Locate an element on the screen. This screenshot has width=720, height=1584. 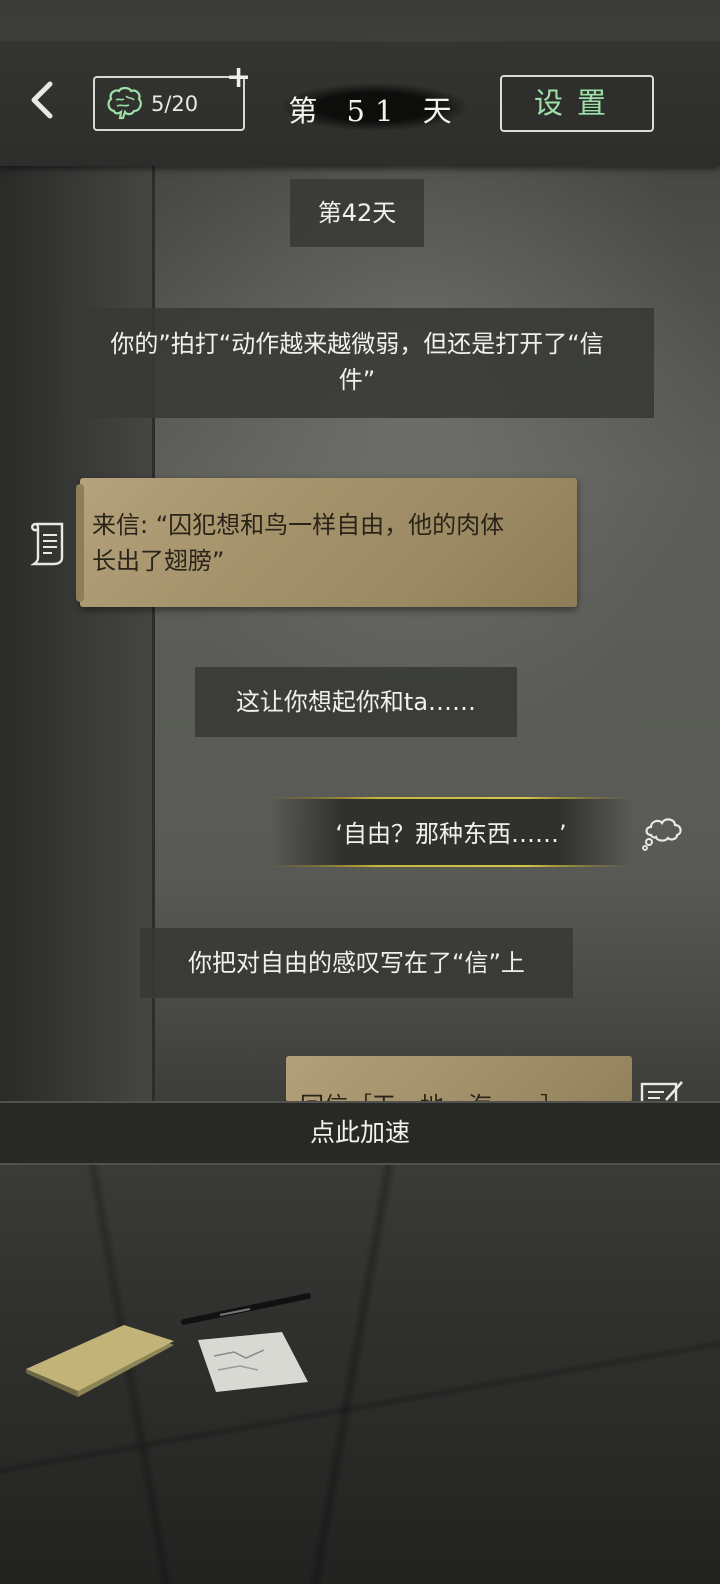
narration-line: 你把对自由的感叹写在了“信”上 is located at coordinates (356, 963).